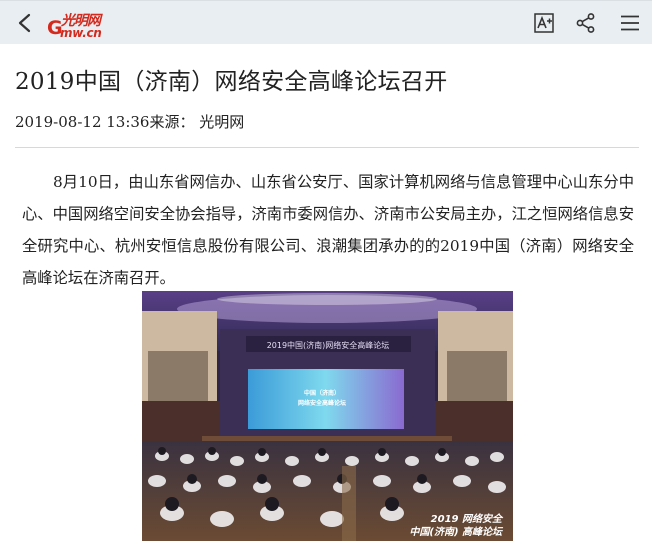 This screenshot has width=668, height=549. What do you see at coordinates (322, 403) in the screenshot?
I see `screen-text-2: 网络安全高峰论坛` at bounding box center [322, 403].